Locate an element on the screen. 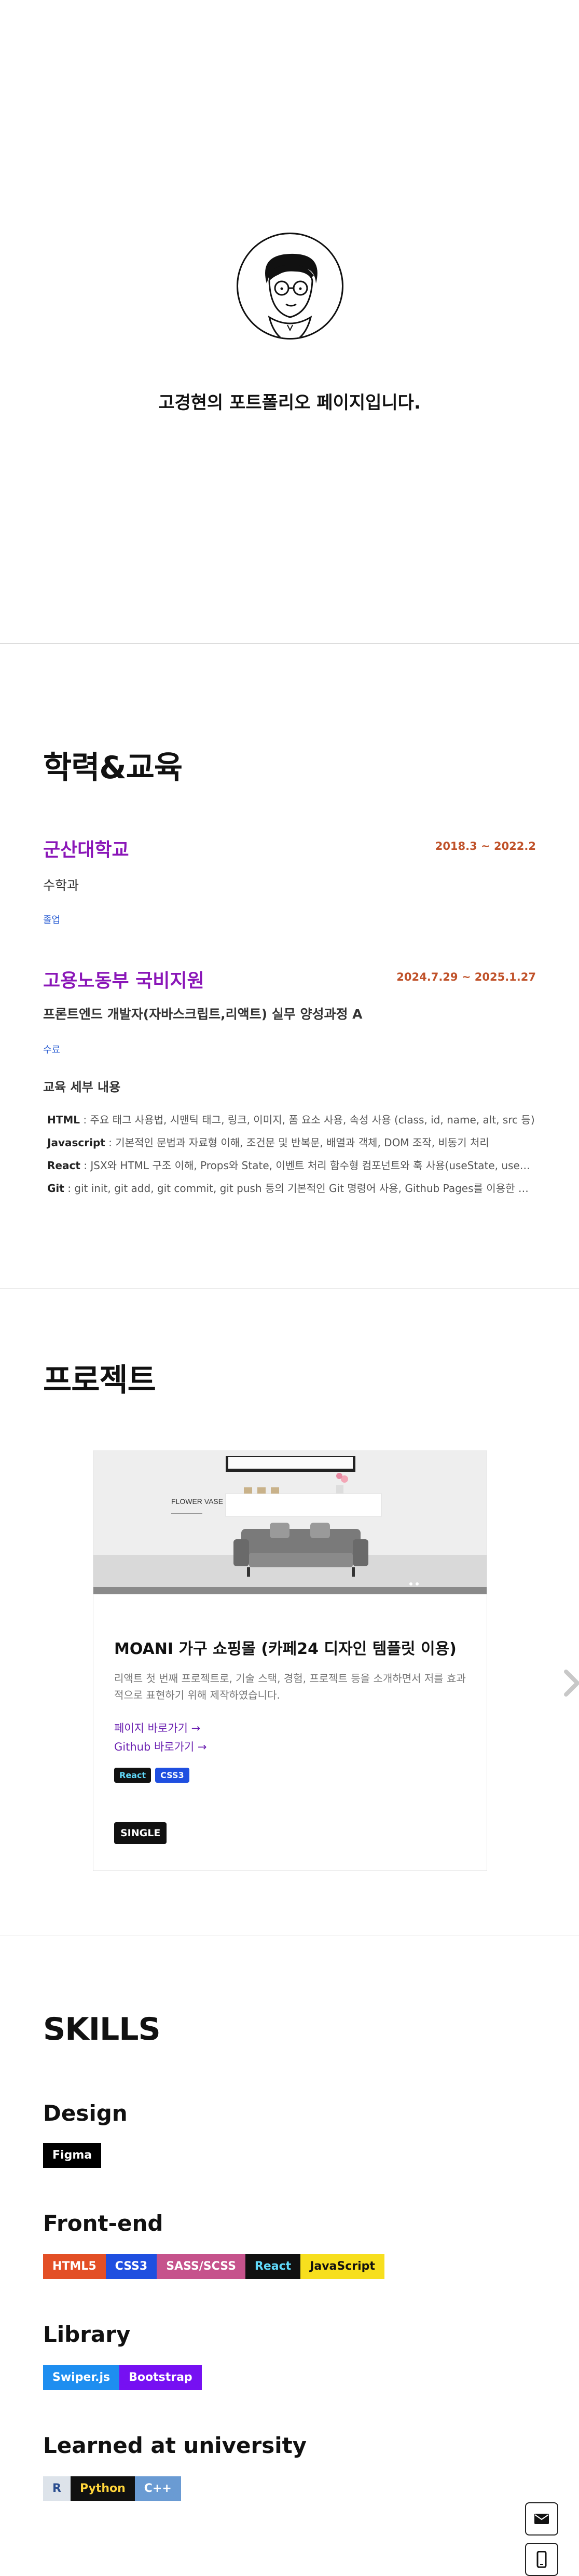 This screenshot has height=2576, width=579. skill-badges-design: Figma is located at coordinates (72, 2155).